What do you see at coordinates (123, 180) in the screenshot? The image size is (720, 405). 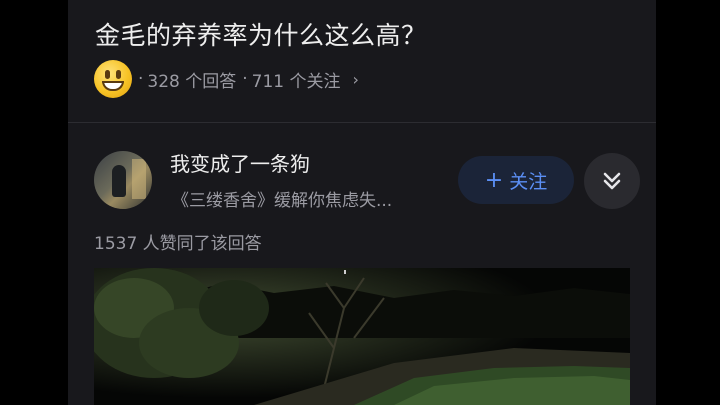 I see `author-avatar` at bounding box center [123, 180].